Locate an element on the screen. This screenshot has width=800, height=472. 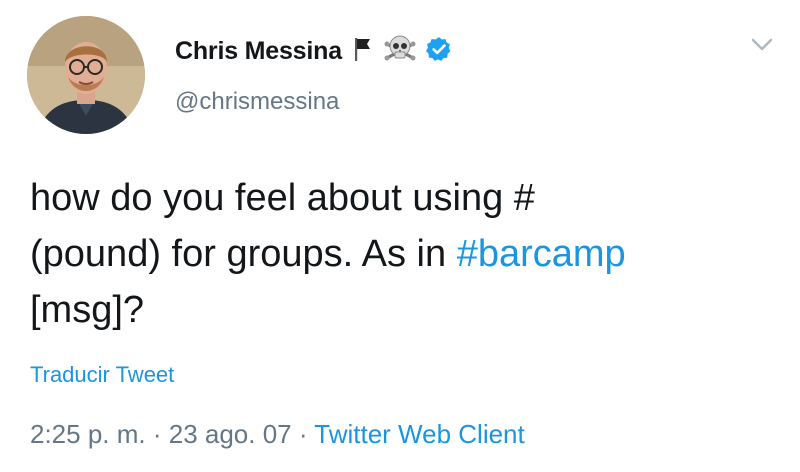
hashtag-link: #barcamp is located at coordinates (541, 254).